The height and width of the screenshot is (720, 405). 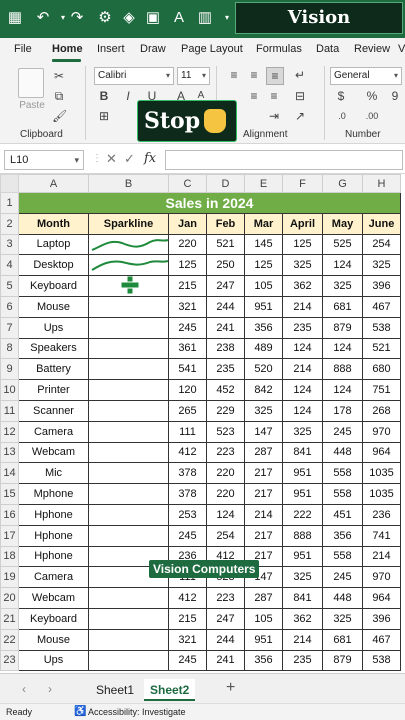 I want to click on column-header-d: D, so click(x=225, y=183).